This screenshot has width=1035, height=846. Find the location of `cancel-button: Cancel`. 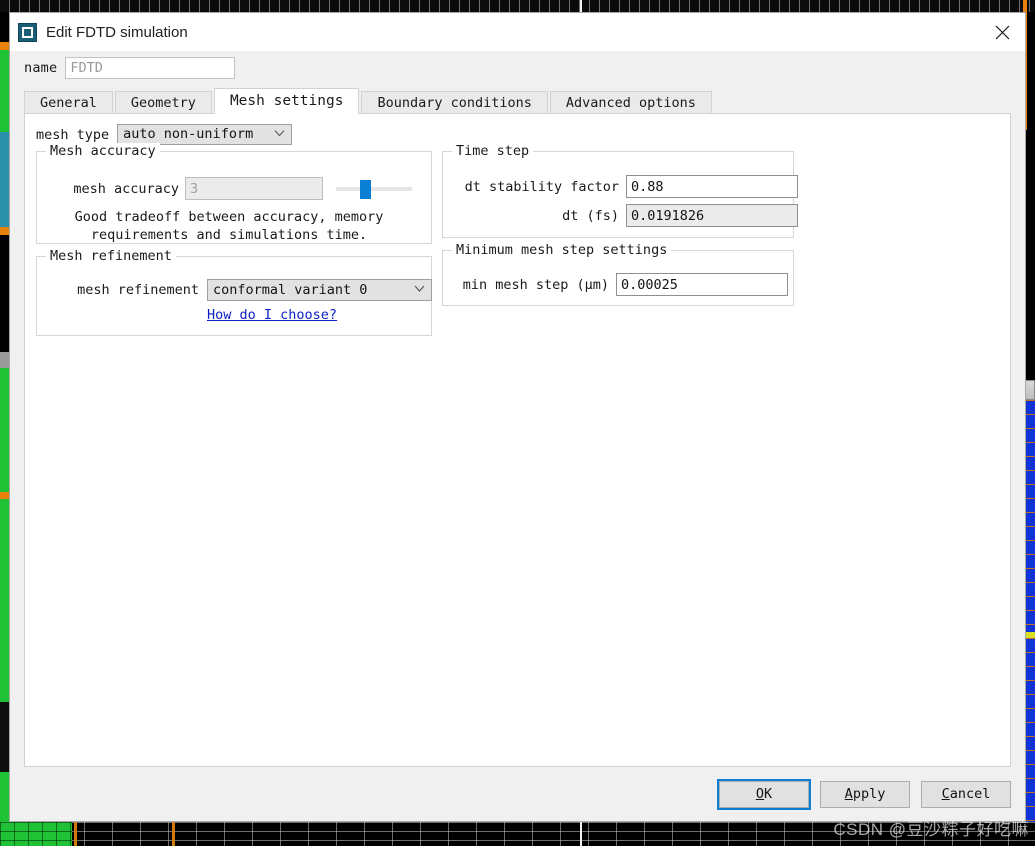

cancel-button: Cancel is located at coordinates (966, 794).